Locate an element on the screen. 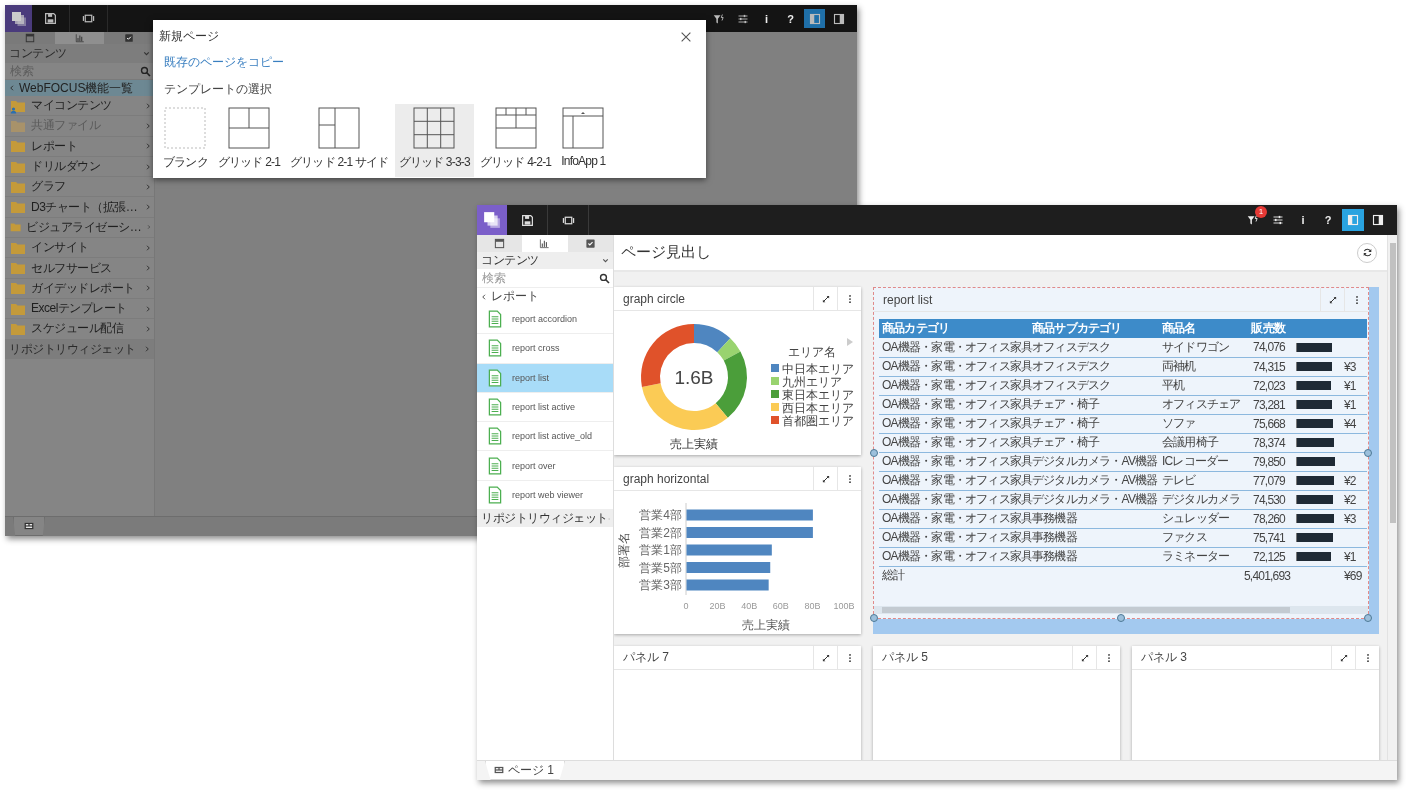 The image size is (1410, 793). table-cell: シュレッダー is located at coordinates (1200, 518).